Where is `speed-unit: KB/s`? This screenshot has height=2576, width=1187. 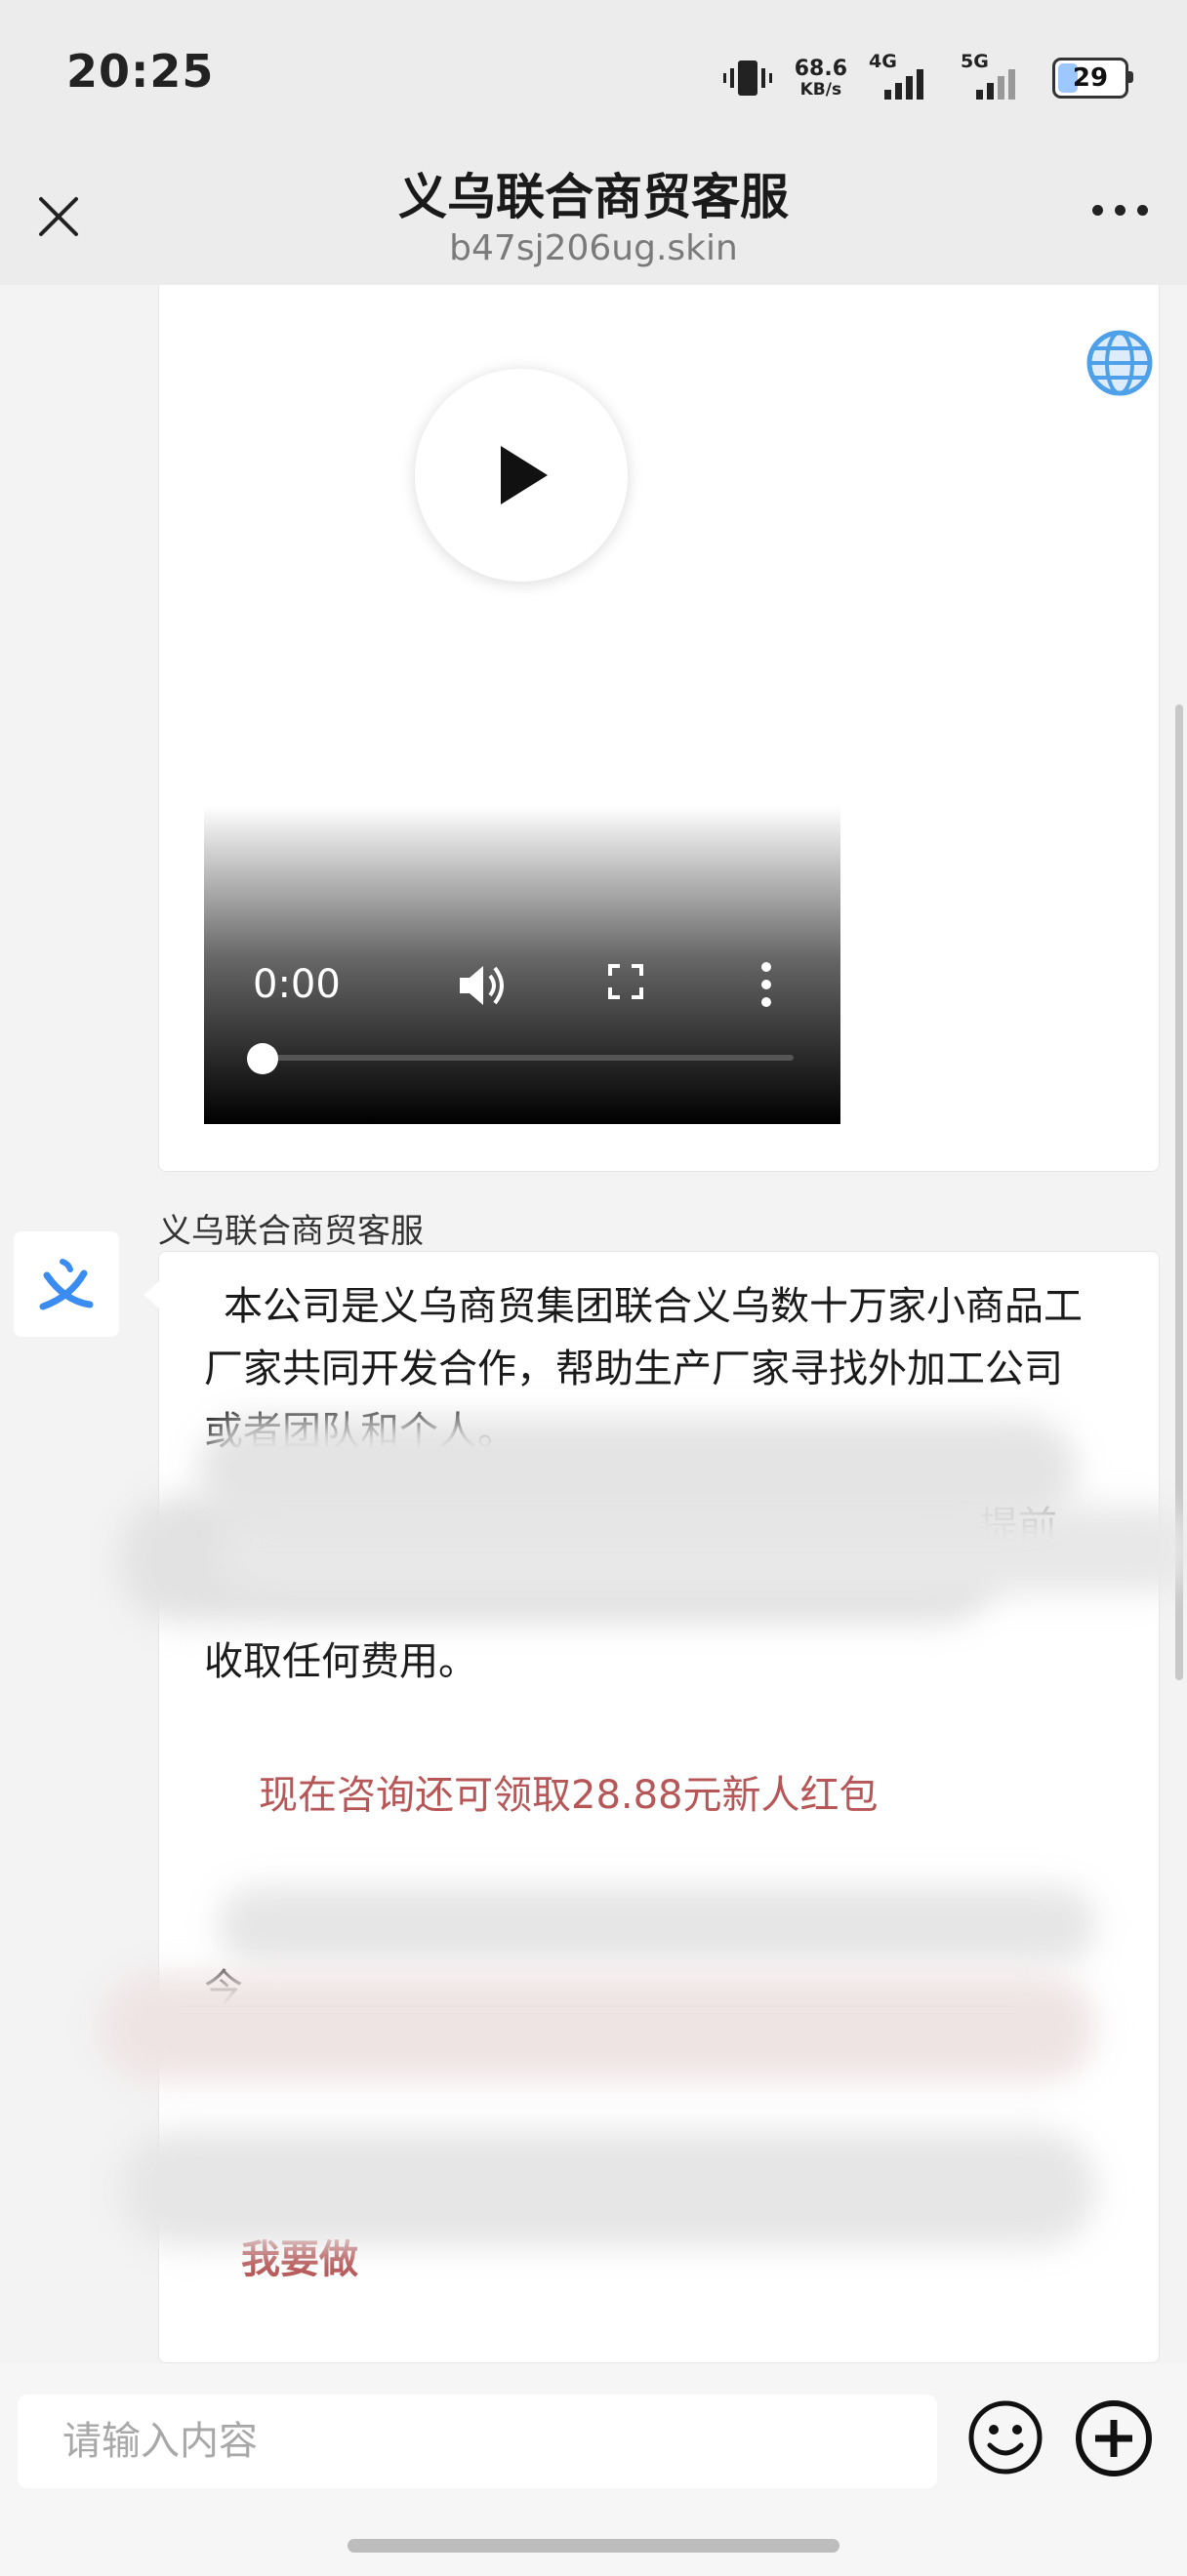
speed-unit: KB/s is located at coordinates (820, 89).